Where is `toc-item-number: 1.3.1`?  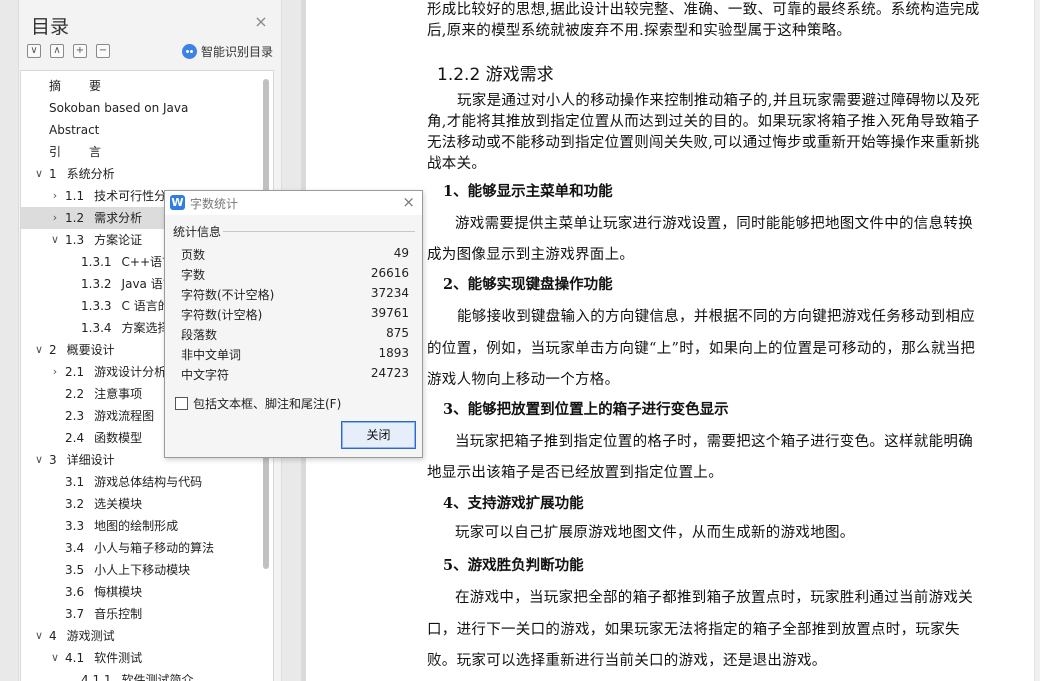 toc-item-number: 1.3.1 is located at coordinates (96, 262).